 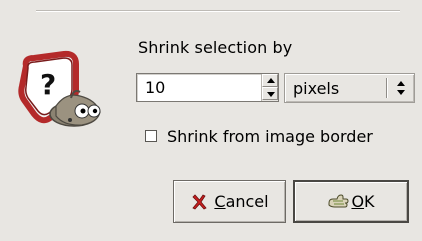 I want to click on ok-label-rest: K, so click(x=369, y=201).